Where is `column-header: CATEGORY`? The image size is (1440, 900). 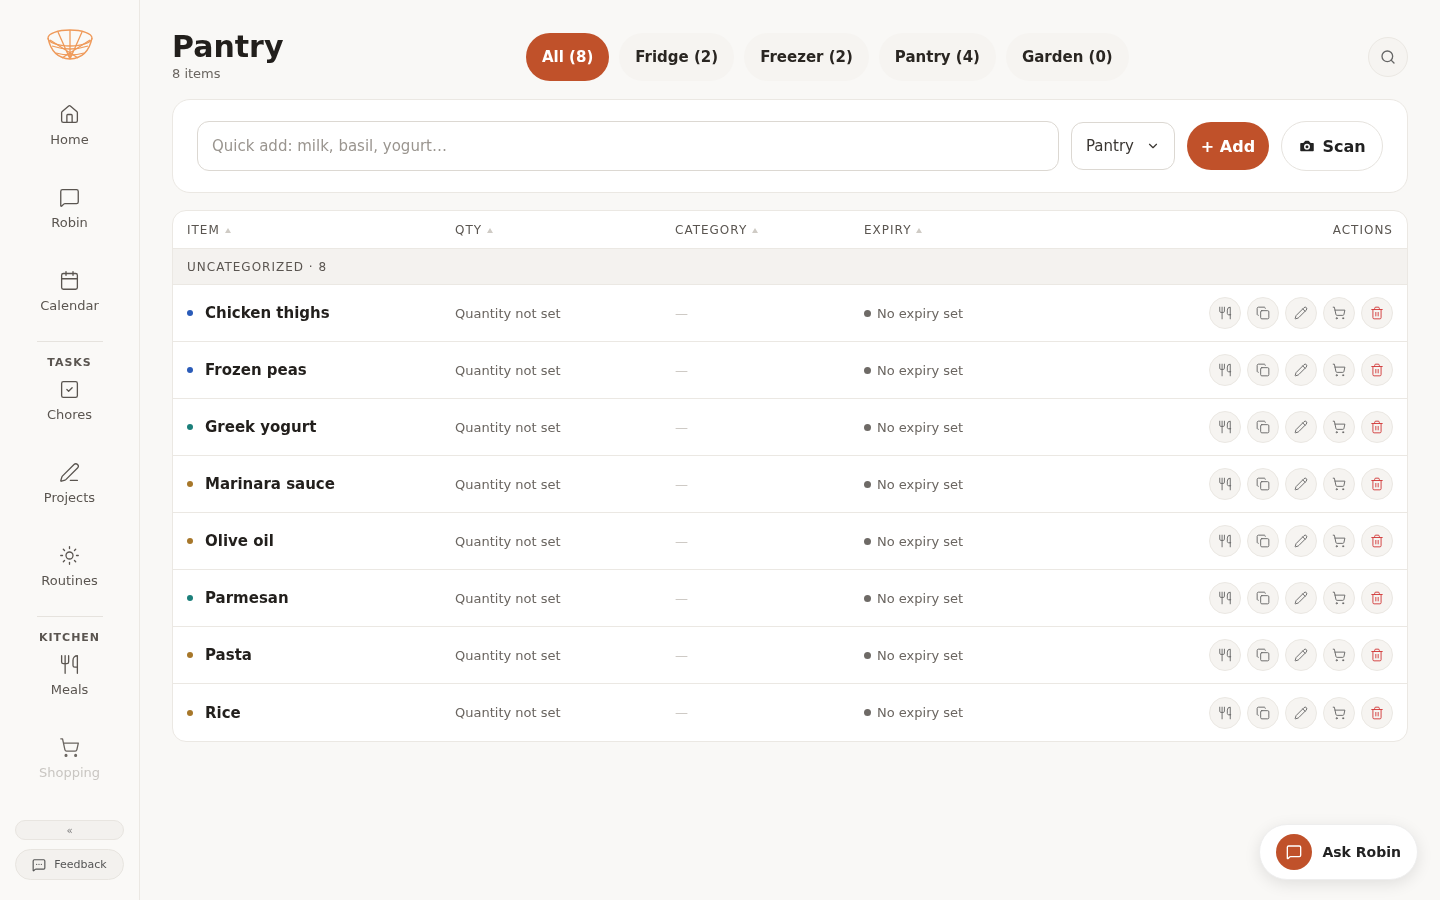 column-header: CATEGORY is located at coordinates (717, 229).